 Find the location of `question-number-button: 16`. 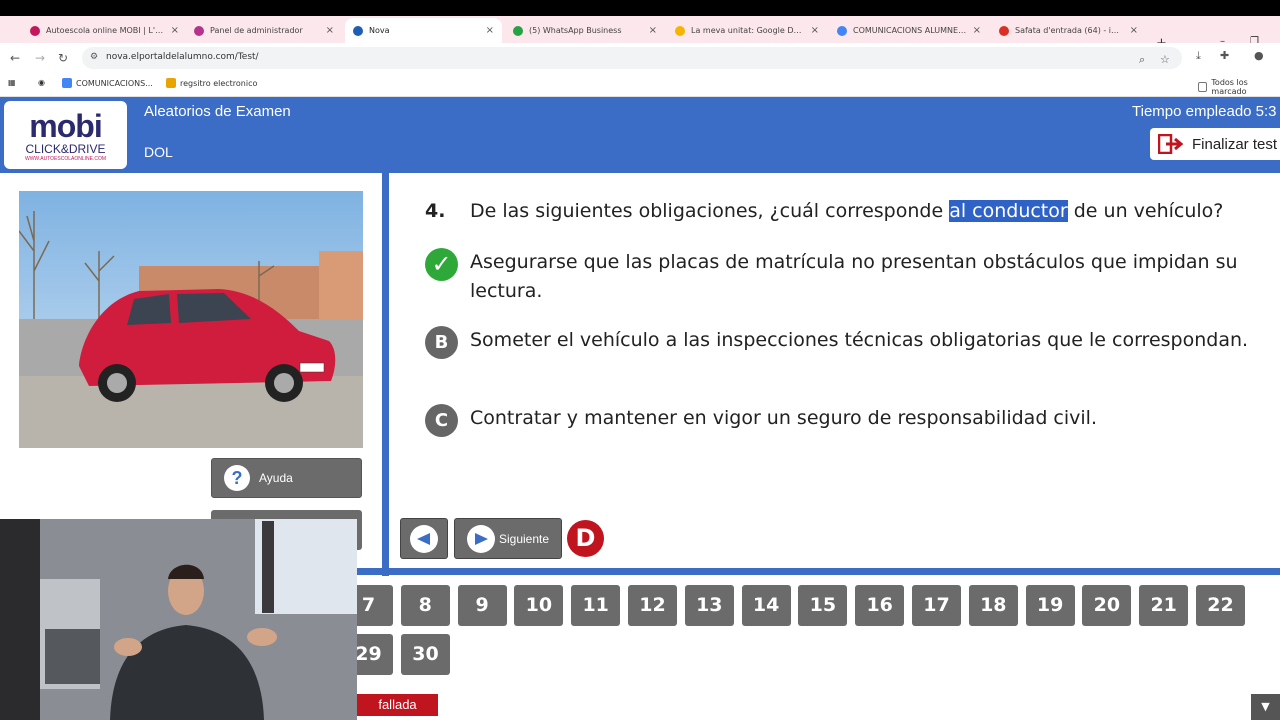

question-number-button: 16 is located at coordinates (880, 605).